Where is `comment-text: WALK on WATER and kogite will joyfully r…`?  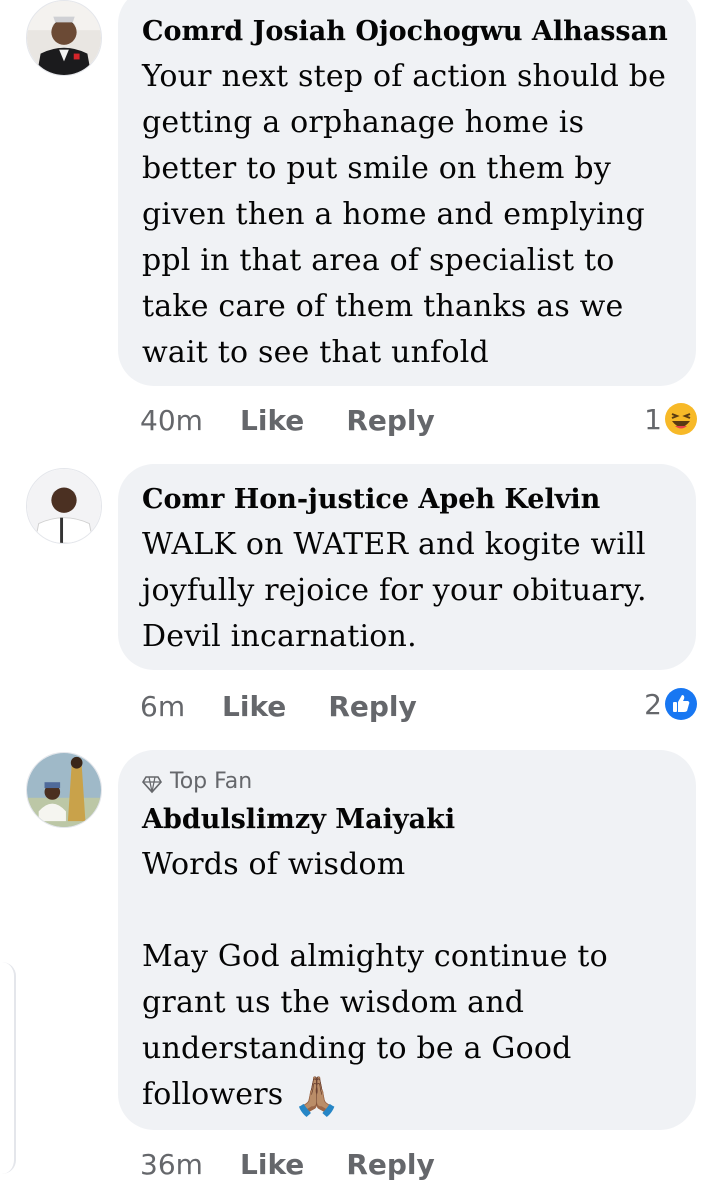
comment-text: WALK on WATER and kogite will joyfully r… is located at coordinates (394, 590).